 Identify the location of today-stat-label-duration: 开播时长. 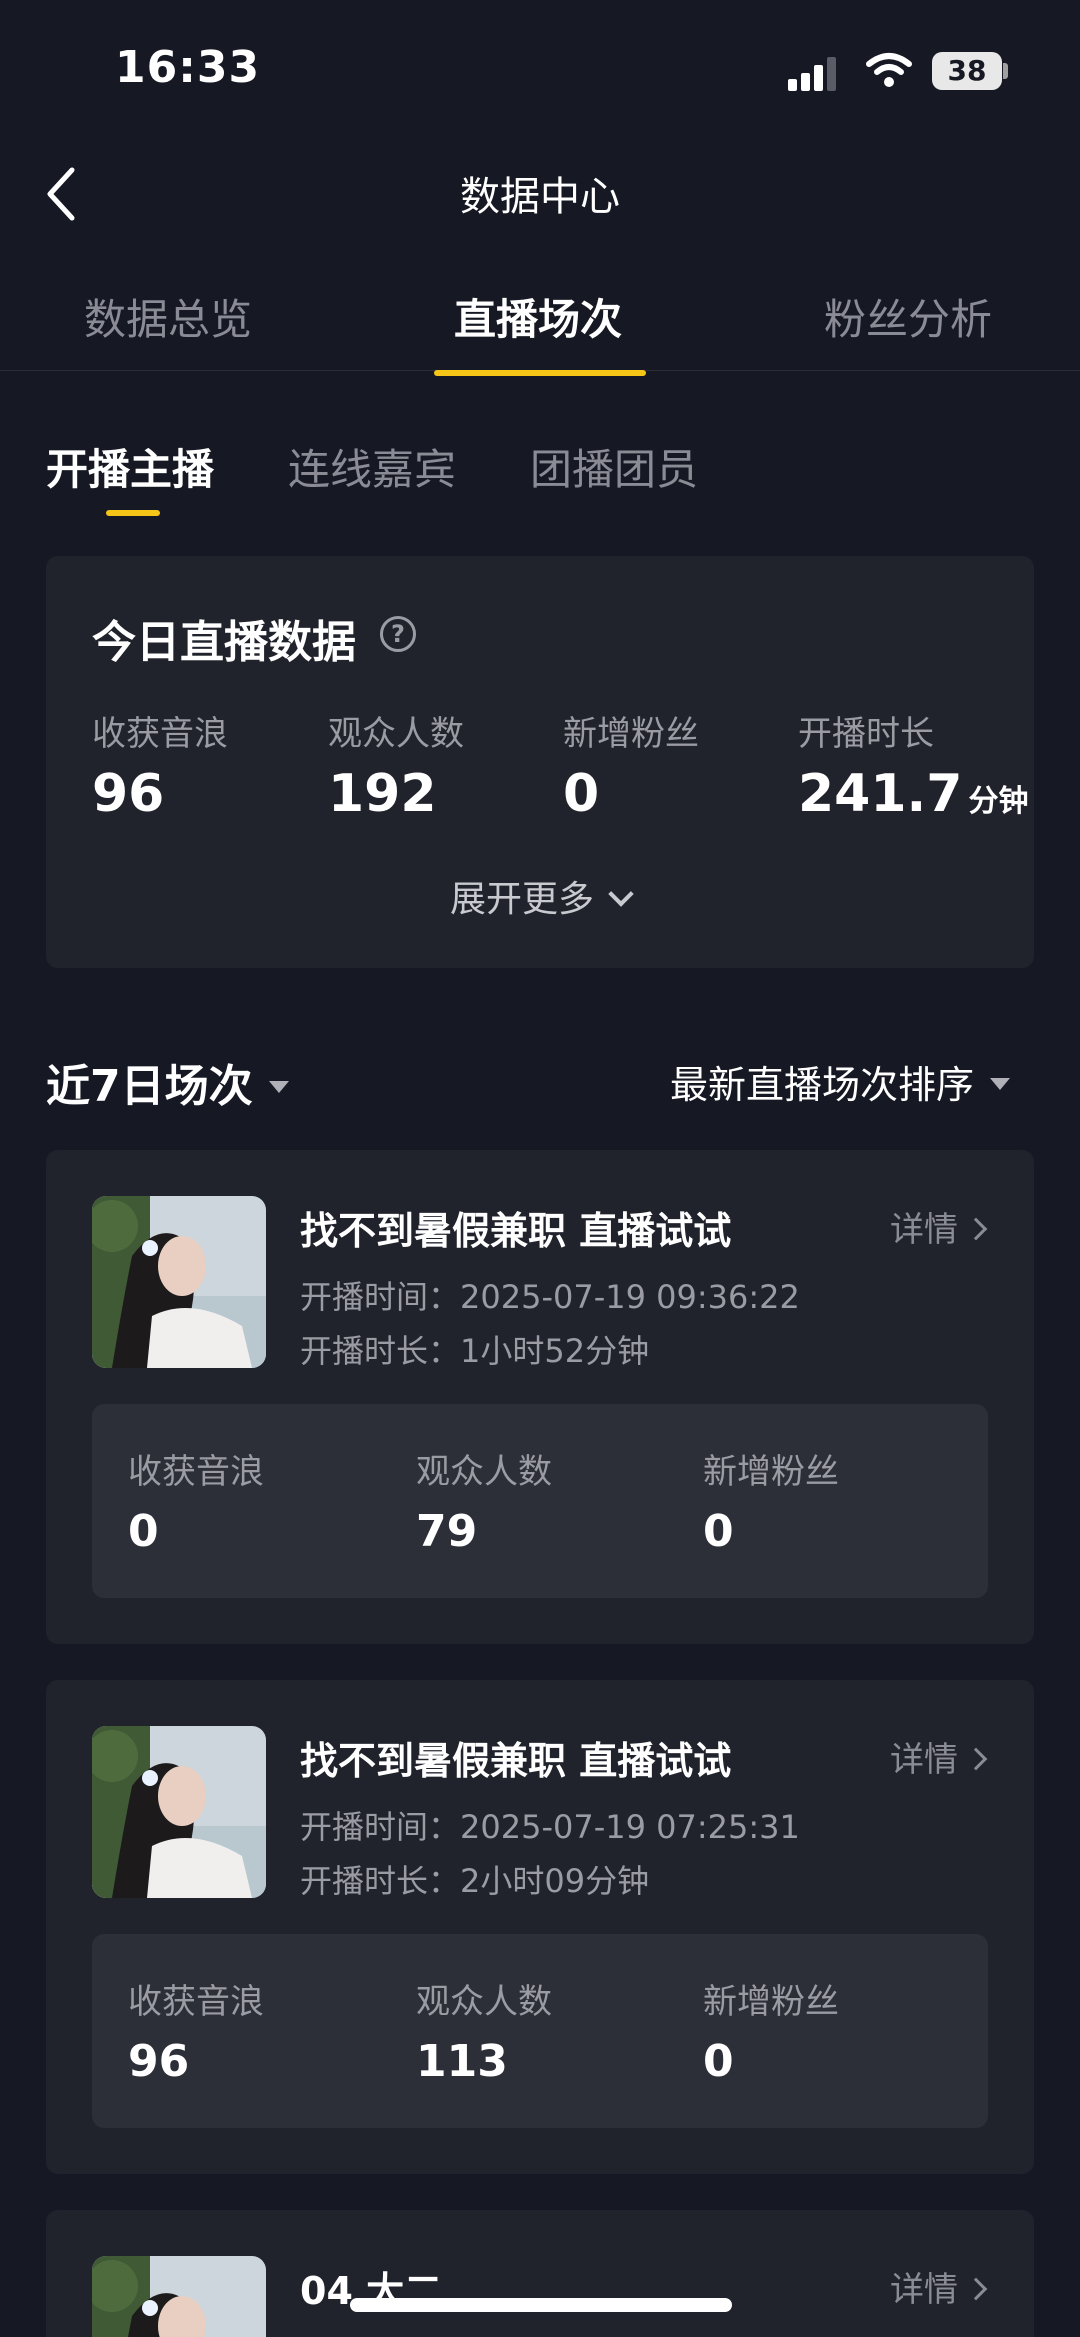
(866, 734).